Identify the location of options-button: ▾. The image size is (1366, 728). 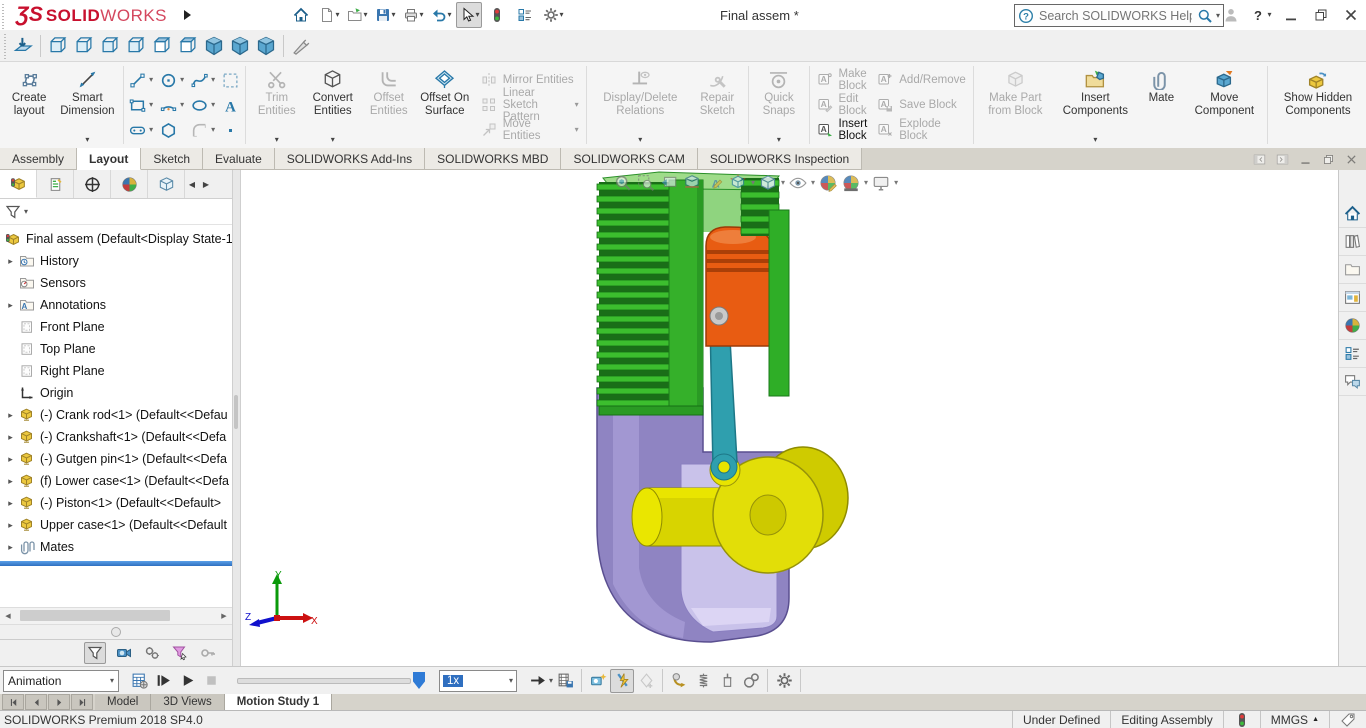
(553, 15).